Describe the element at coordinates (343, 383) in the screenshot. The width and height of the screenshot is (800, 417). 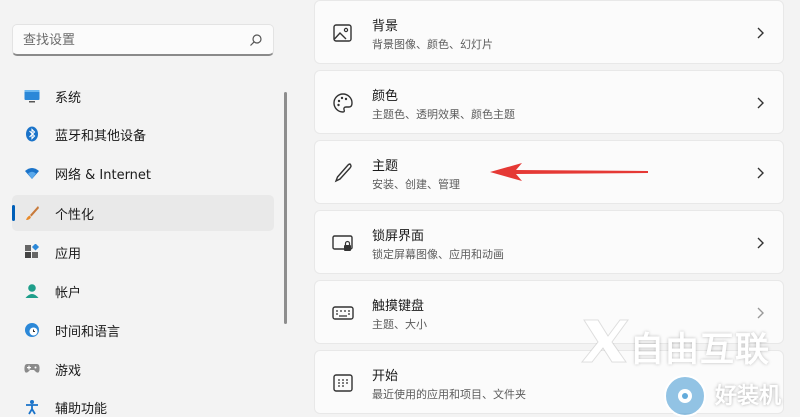
I see `start-menu-icon` at that location.